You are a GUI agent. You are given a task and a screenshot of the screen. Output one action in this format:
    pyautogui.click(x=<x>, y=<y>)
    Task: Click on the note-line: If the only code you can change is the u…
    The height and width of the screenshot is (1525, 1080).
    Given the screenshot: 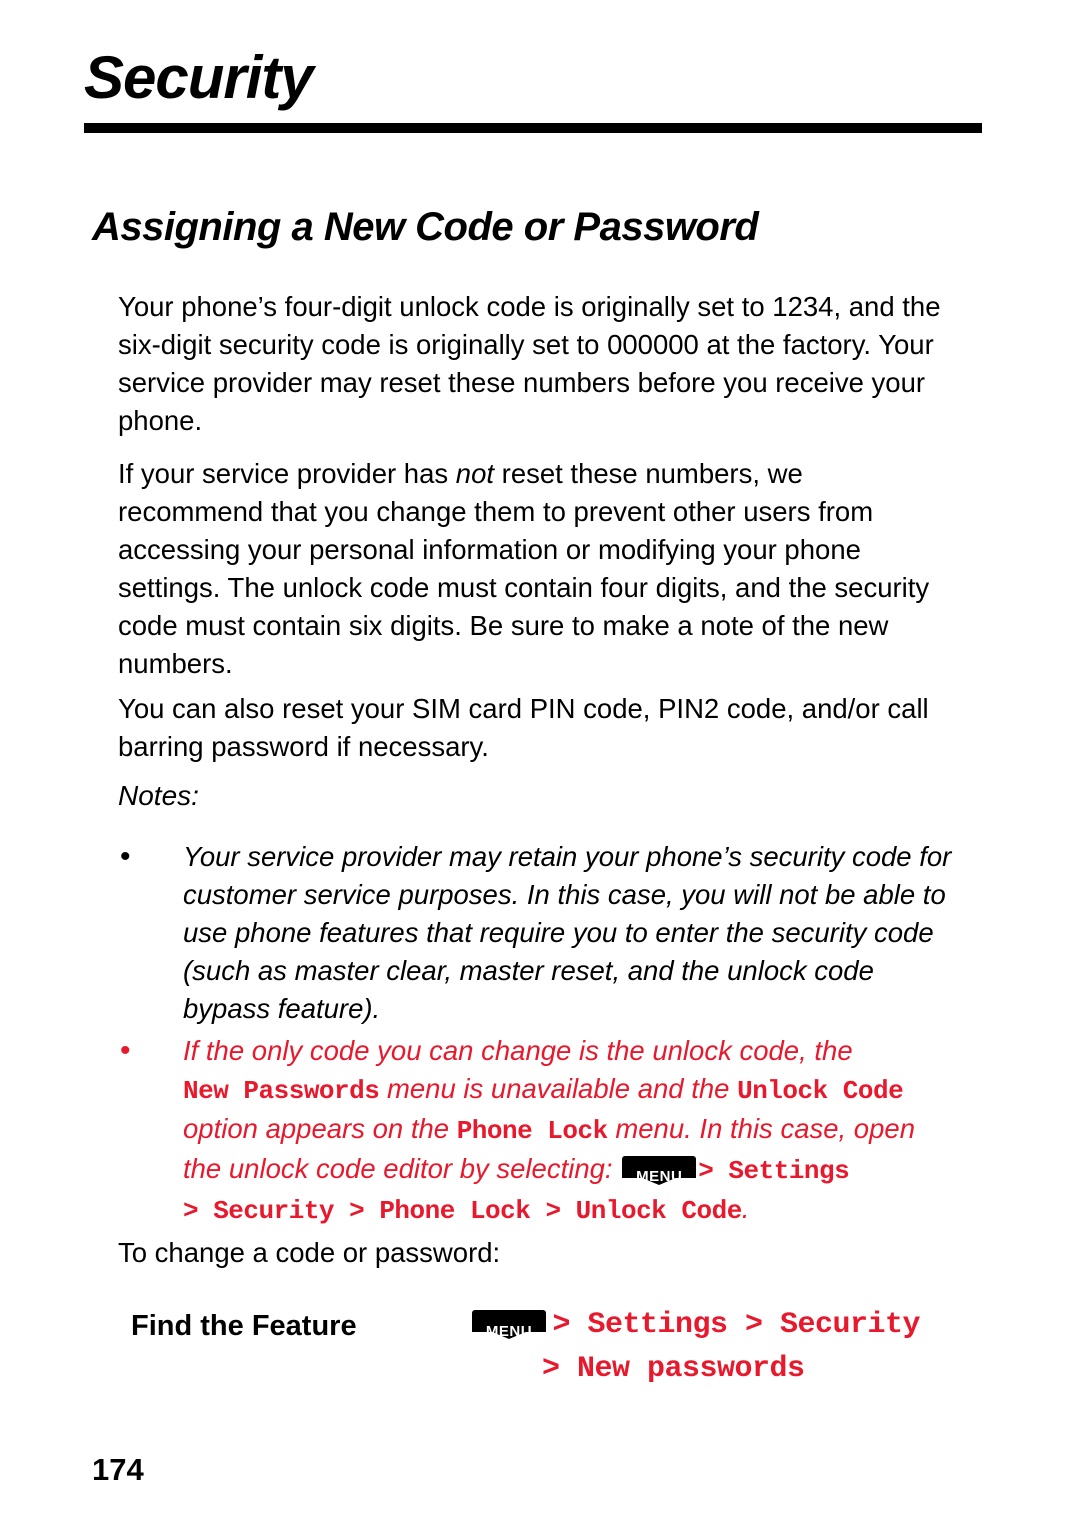 What is the action you would take?
    pyautogui.click(x=575, y=1051)
    